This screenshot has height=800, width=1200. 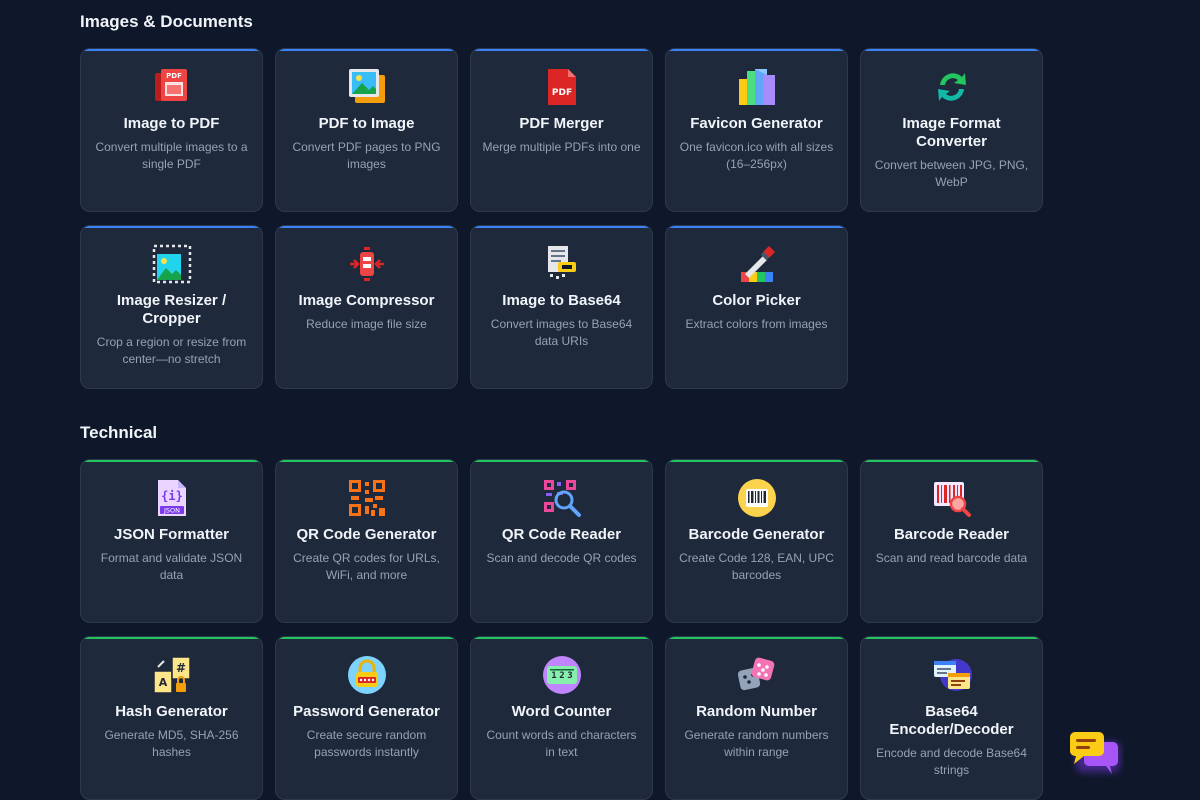 I want to click on tool-card-image-compressor: Image Compressor Reduce image file size, so click(x=366, y=307).